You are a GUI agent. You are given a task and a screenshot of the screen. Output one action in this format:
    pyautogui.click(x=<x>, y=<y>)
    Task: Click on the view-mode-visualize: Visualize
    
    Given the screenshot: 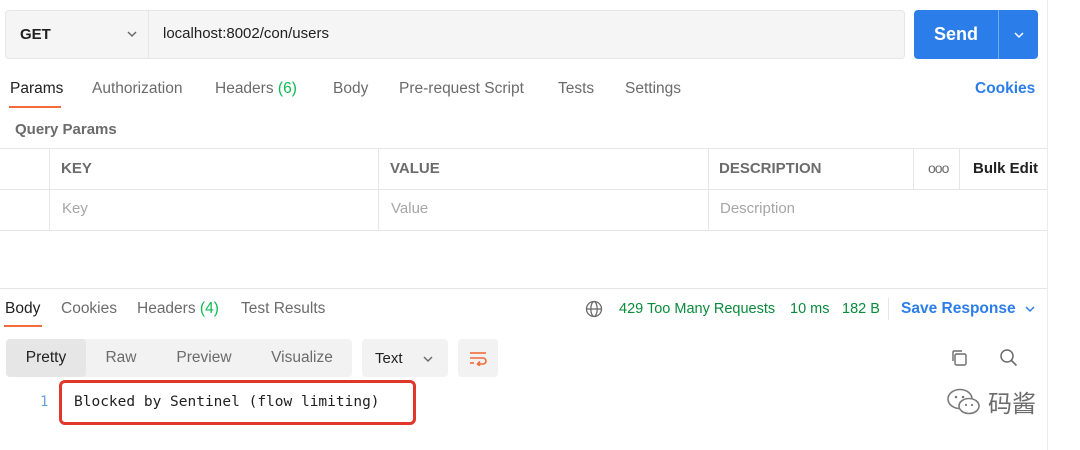 What is the action you would take?
    pyautogui.click(x=302, y=358)
    